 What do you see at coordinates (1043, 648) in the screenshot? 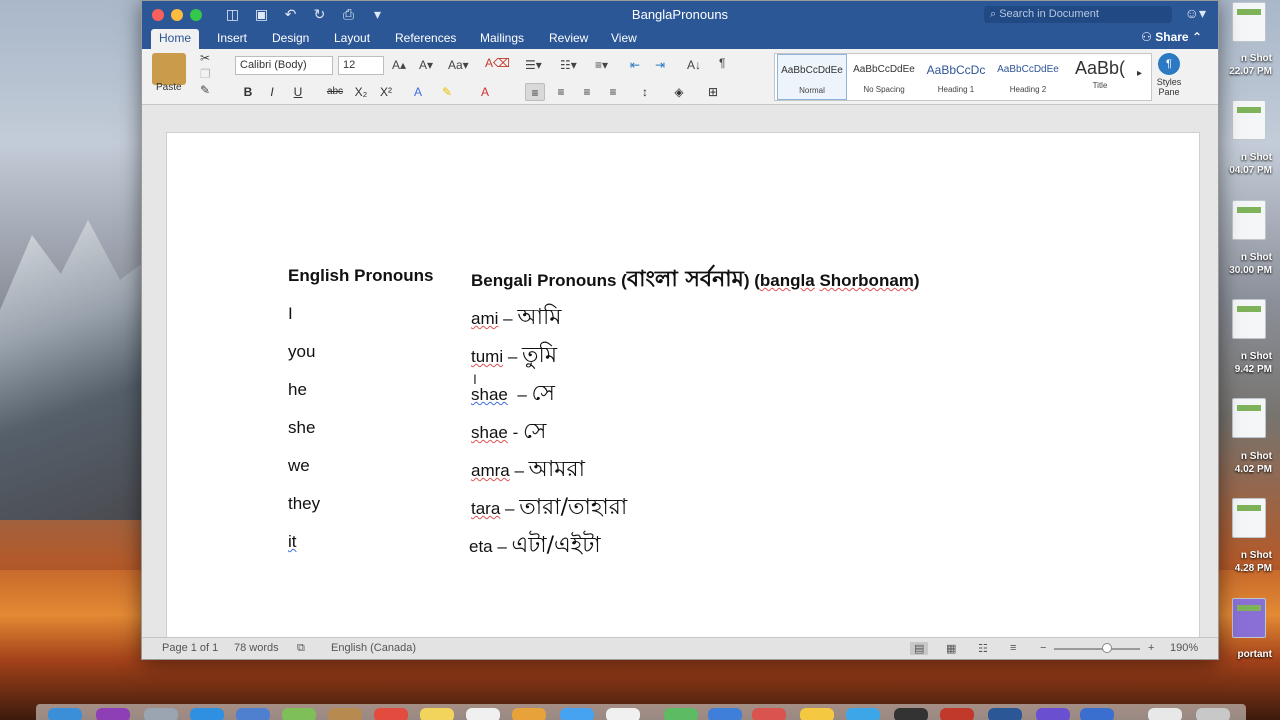
I see `zoom-out-icon: −` at bounding box center [1043, 648].